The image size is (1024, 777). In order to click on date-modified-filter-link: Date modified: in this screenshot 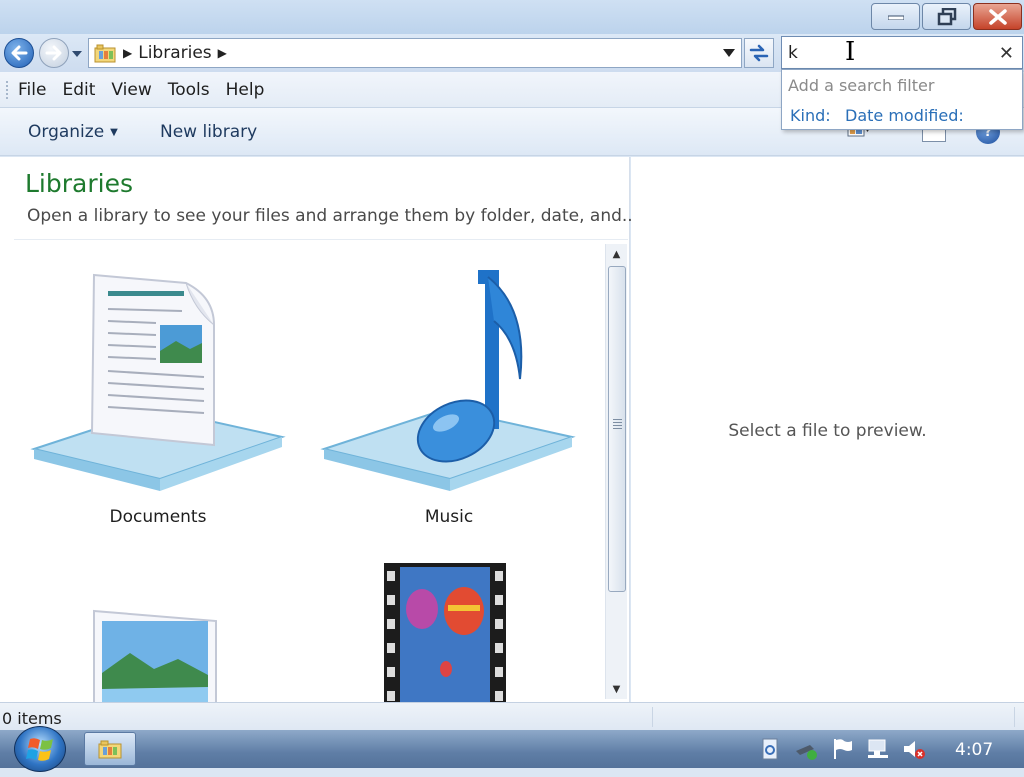, I will do `click(904, 115)`.